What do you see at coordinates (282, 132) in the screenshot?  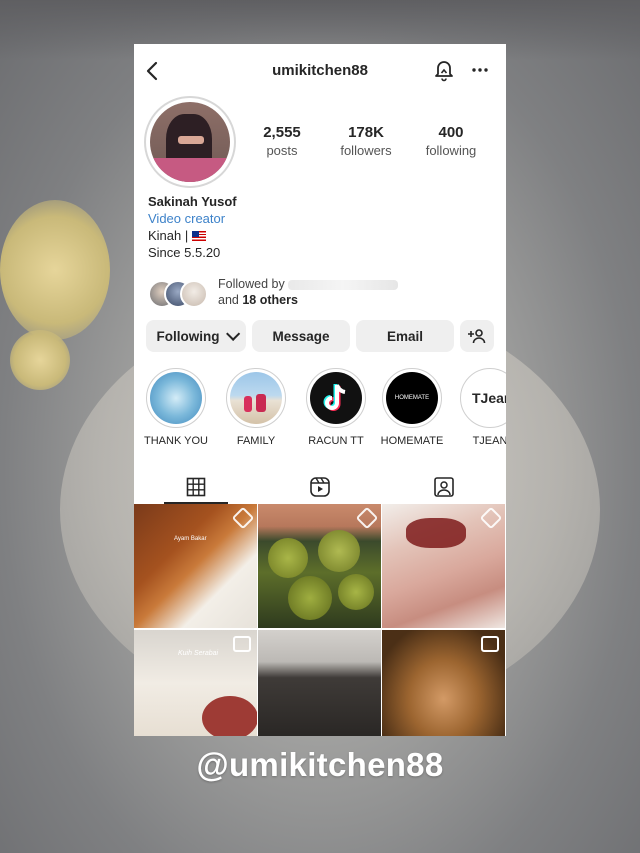 I see `posts-count: 2,555` at bounding box center [282, 132].